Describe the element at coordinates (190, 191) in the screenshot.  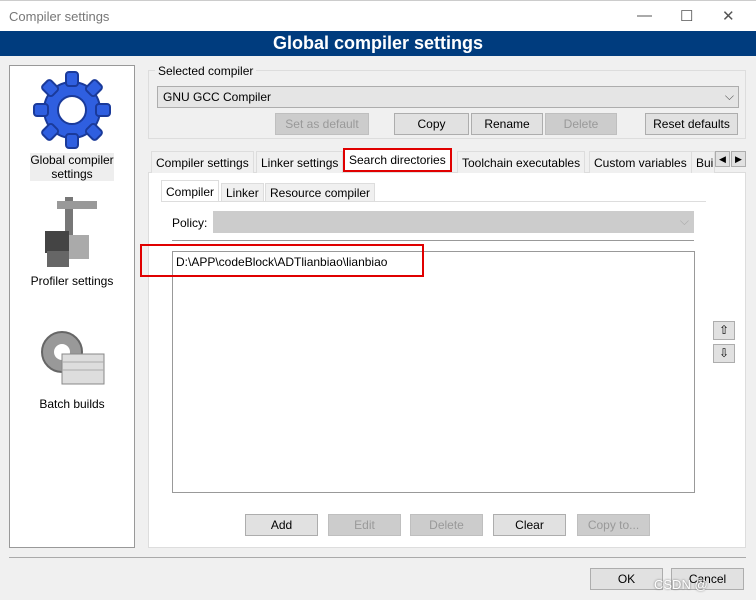
I see `subtab-compiler: Compiler` at that location.